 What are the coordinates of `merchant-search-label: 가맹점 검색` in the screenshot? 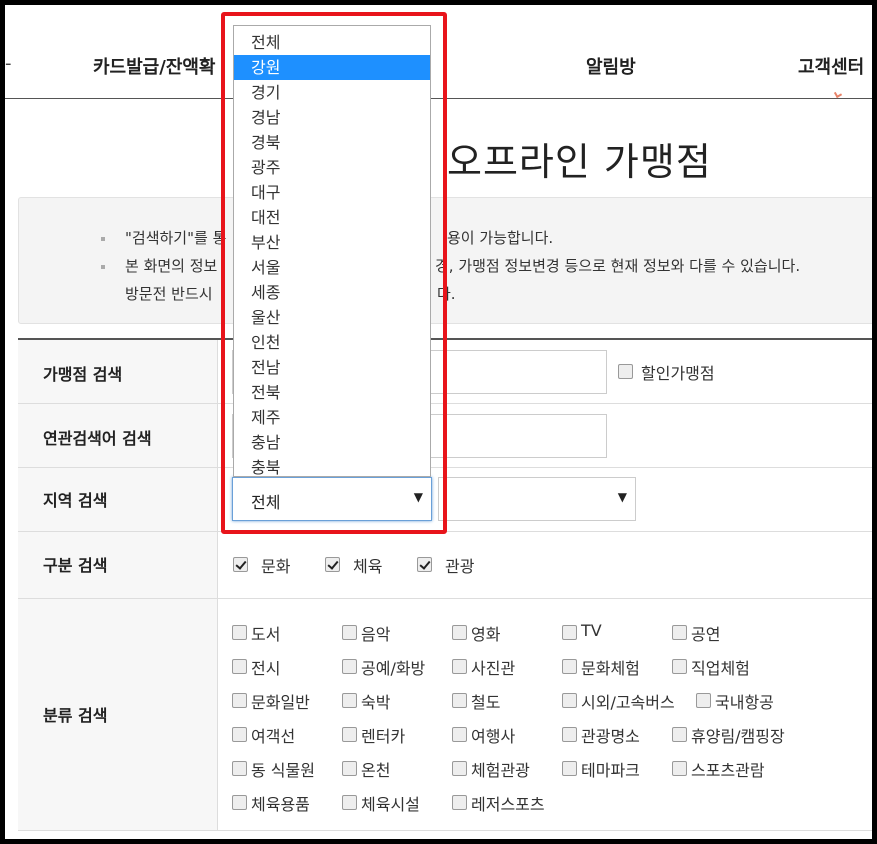 It's located at (83, 374).